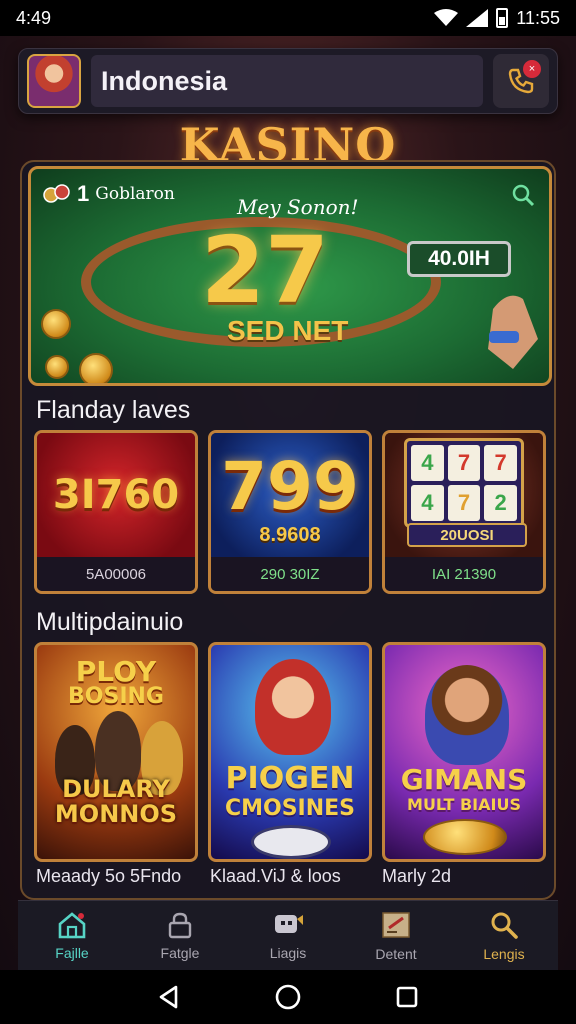 The width and height of the screenshot is (576, 1024). Describe the element at coordinates (477, 18) in the screenshot. I see `signal-icon` at that location.